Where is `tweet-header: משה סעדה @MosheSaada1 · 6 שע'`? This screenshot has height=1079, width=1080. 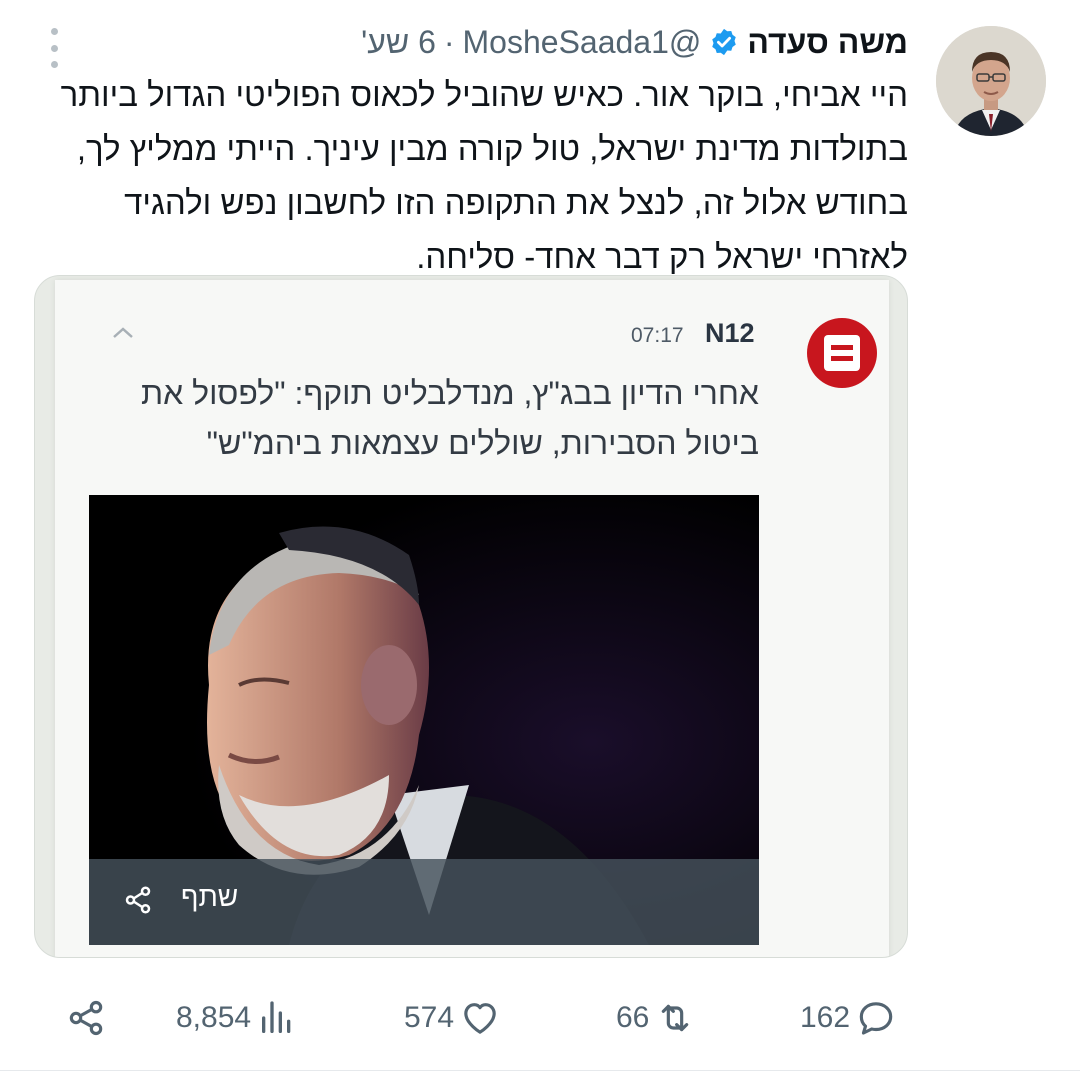 tweet-header: משה סעדה @MosheSaada1 · 6 שע' is located at coordinates (558, 42).